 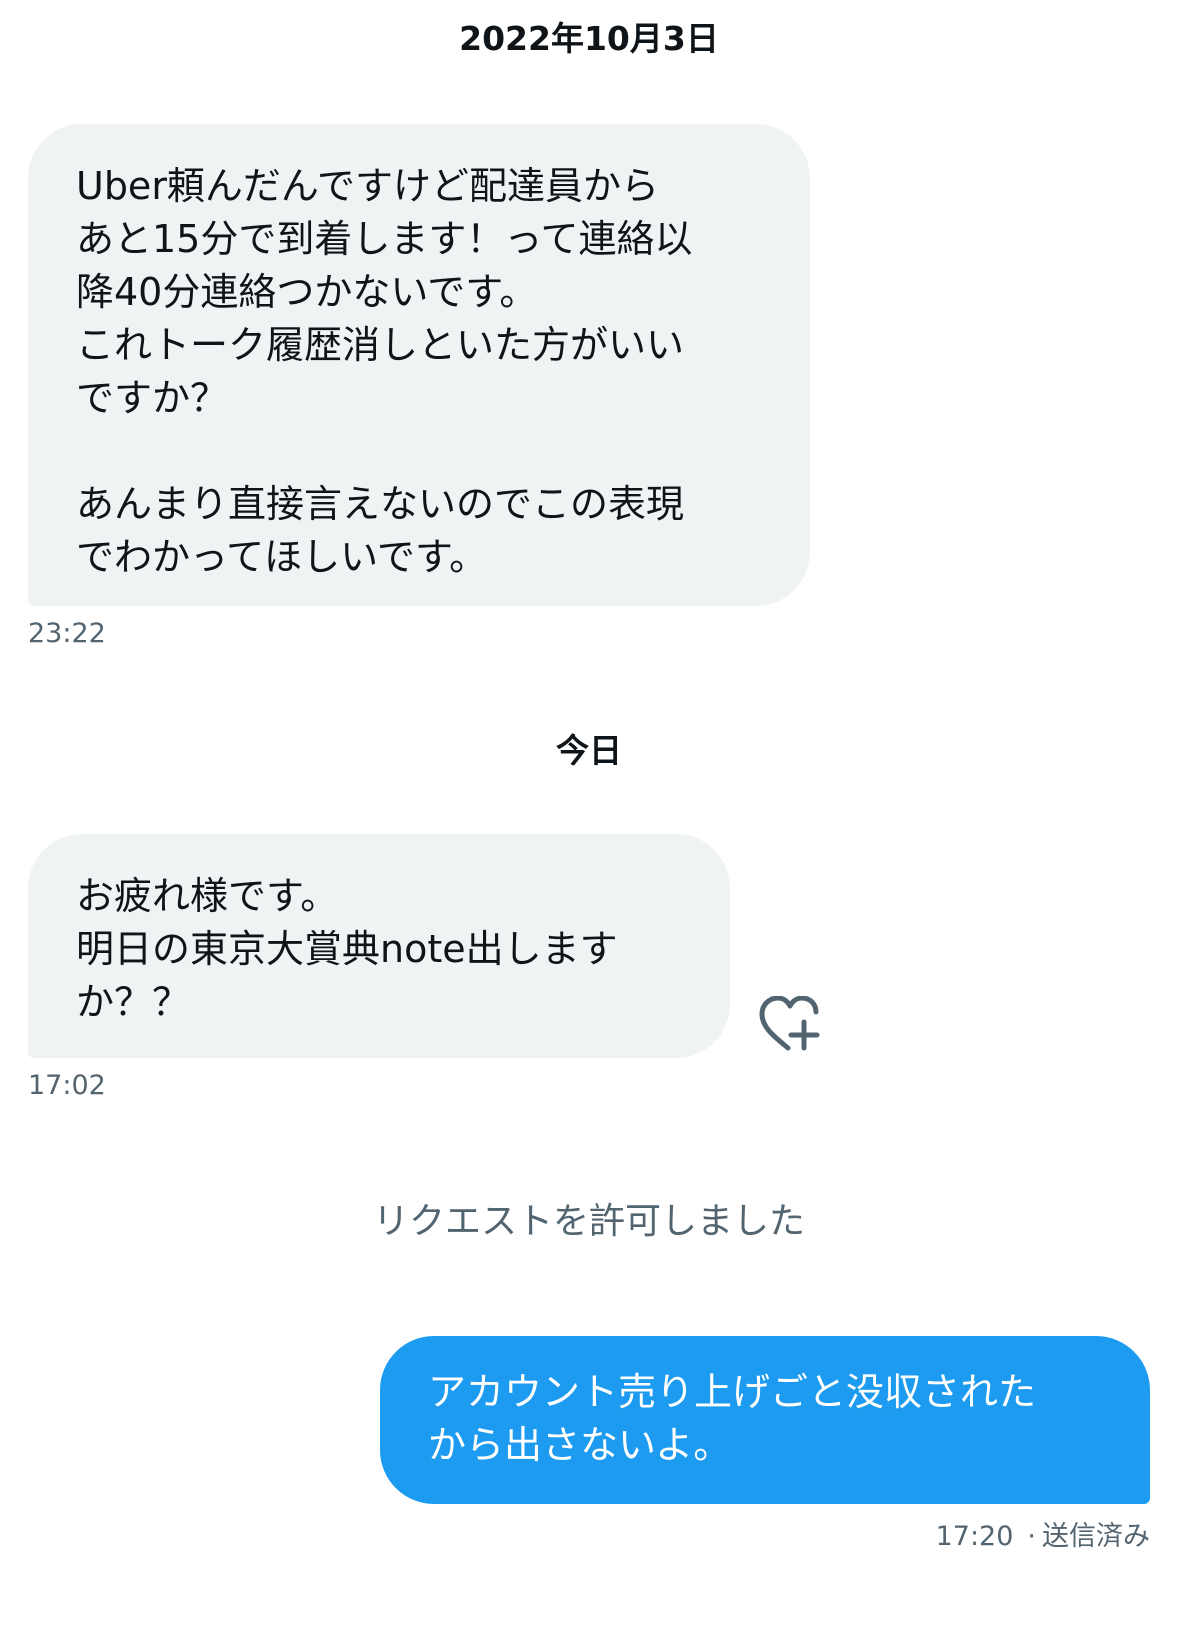 I want to click on sent-message-bubble: アカウント売り上げごと没収された から出さないよ。, so click(x=765, y=1420).